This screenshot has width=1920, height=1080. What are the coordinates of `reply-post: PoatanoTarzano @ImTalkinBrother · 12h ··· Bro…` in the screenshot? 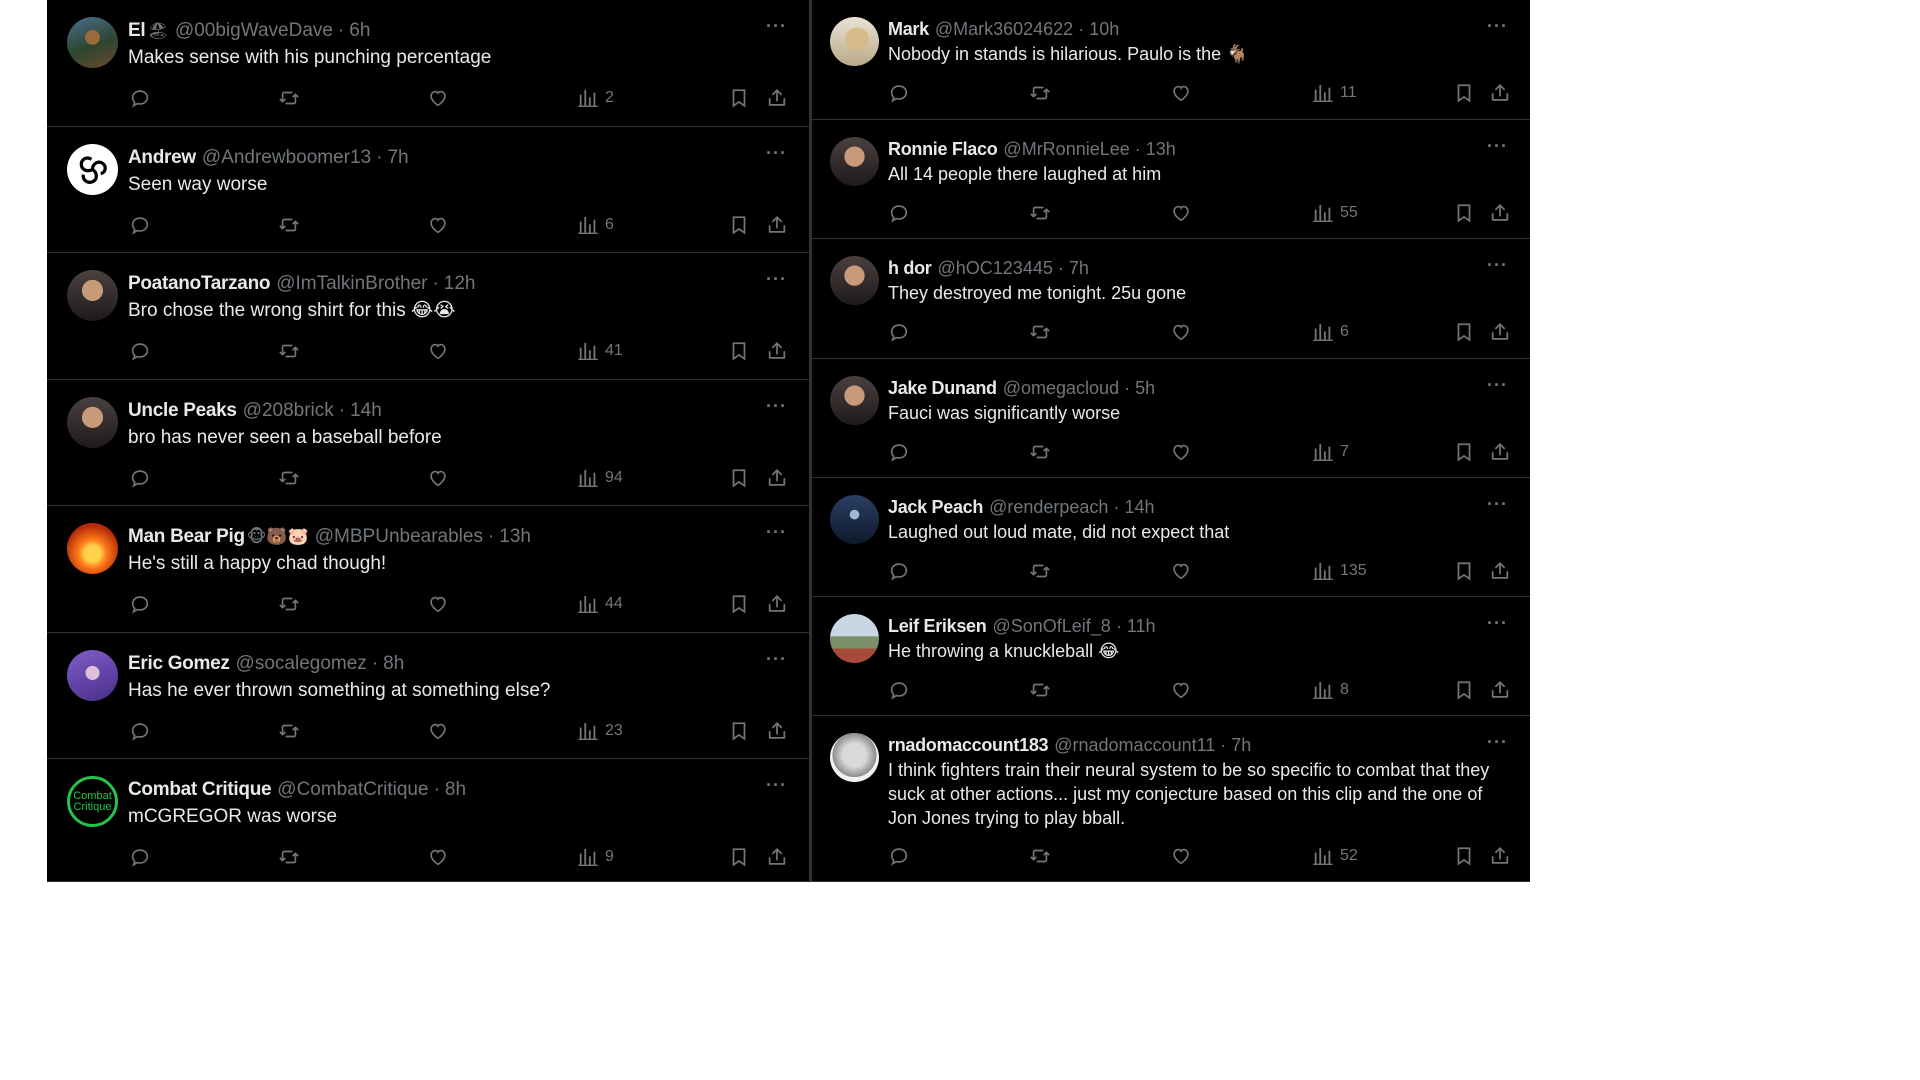 It's located at (428, 316).